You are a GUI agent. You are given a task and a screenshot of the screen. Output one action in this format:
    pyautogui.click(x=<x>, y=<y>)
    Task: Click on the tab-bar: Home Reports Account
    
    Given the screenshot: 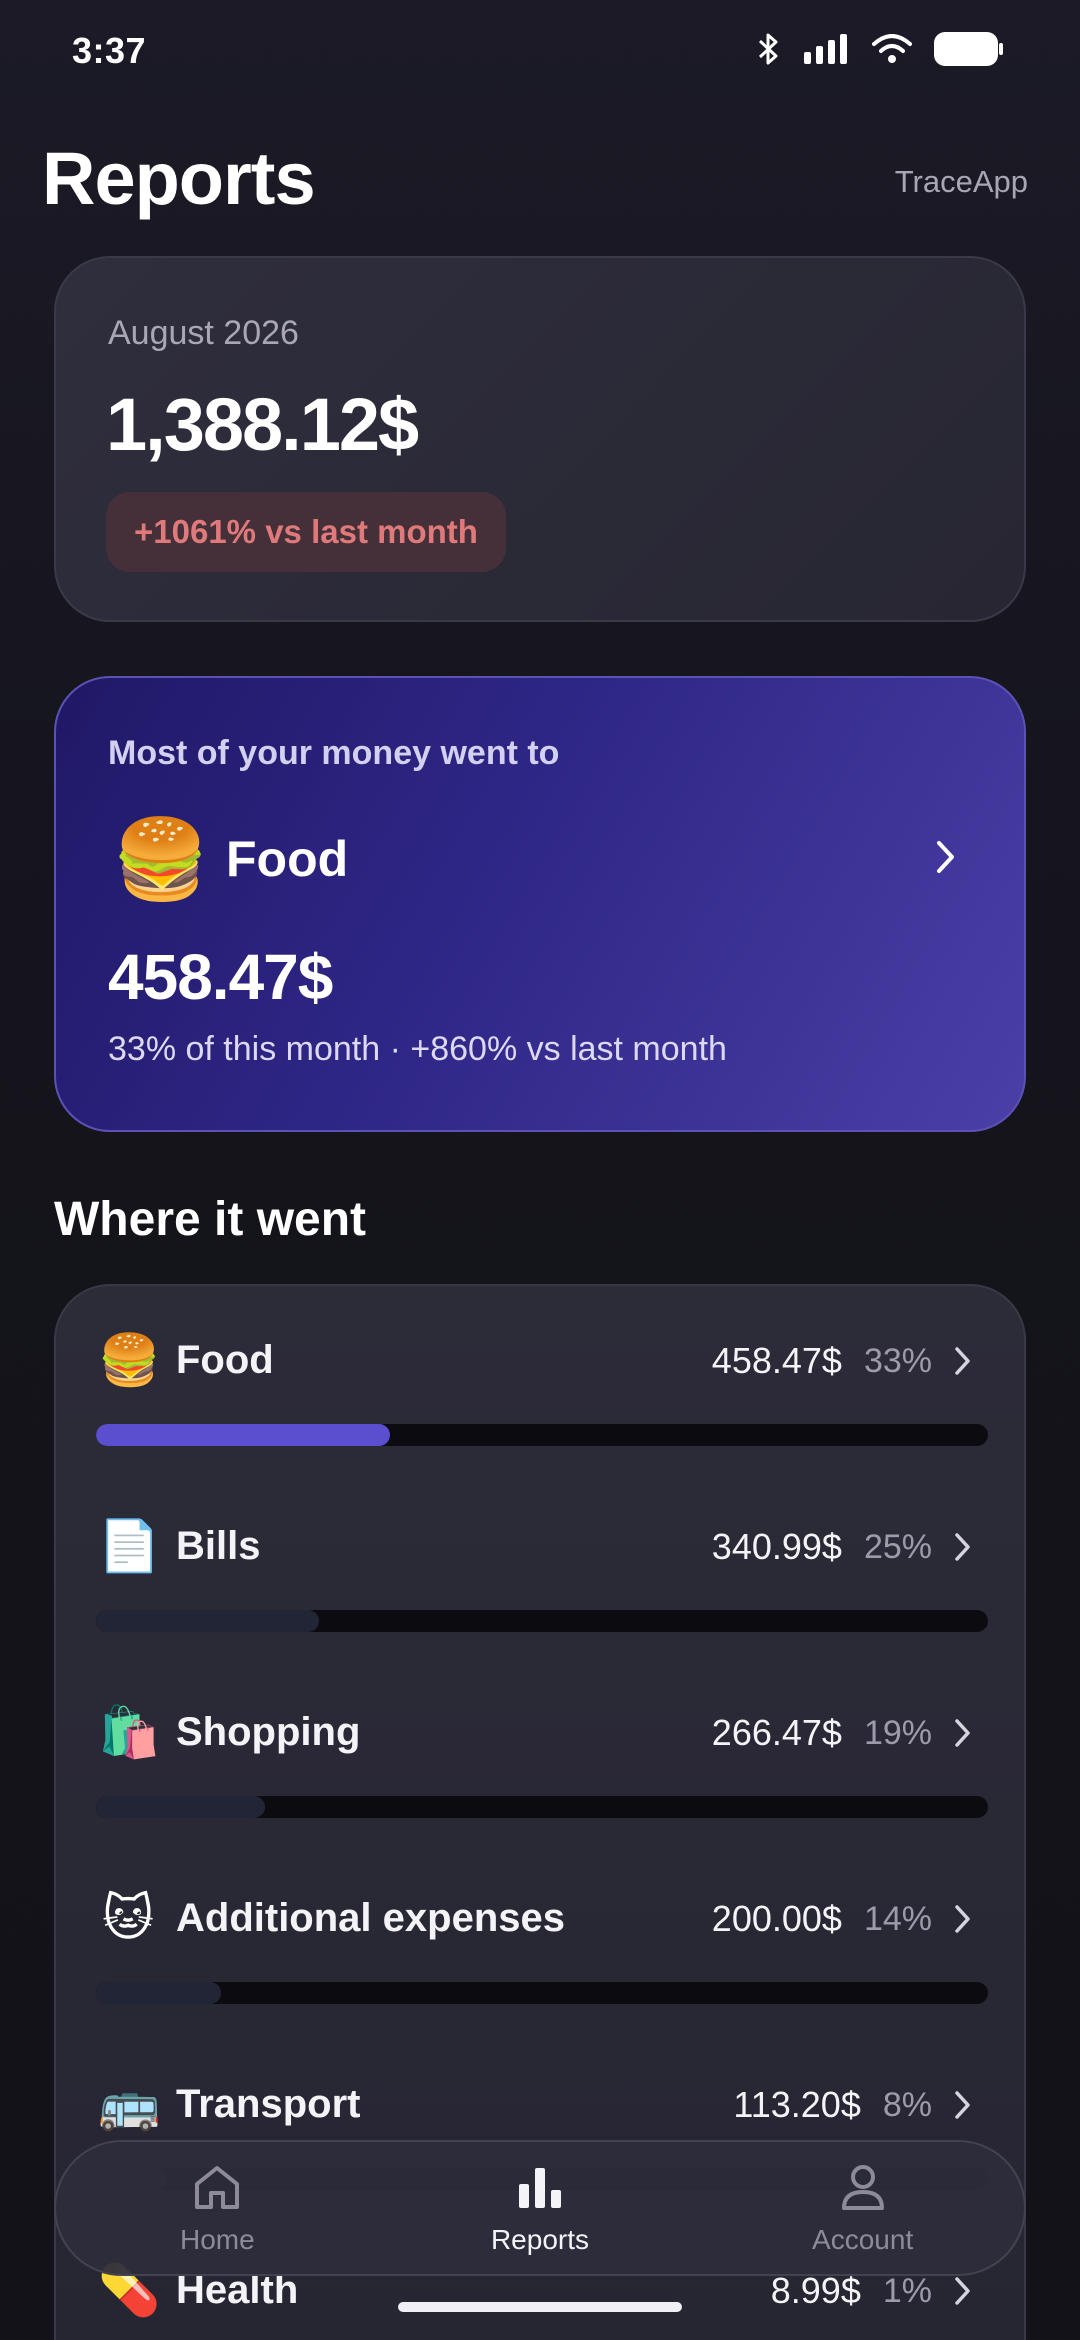 What is the action you would take?
    pyautogui.click(x=540, y=2208)
    